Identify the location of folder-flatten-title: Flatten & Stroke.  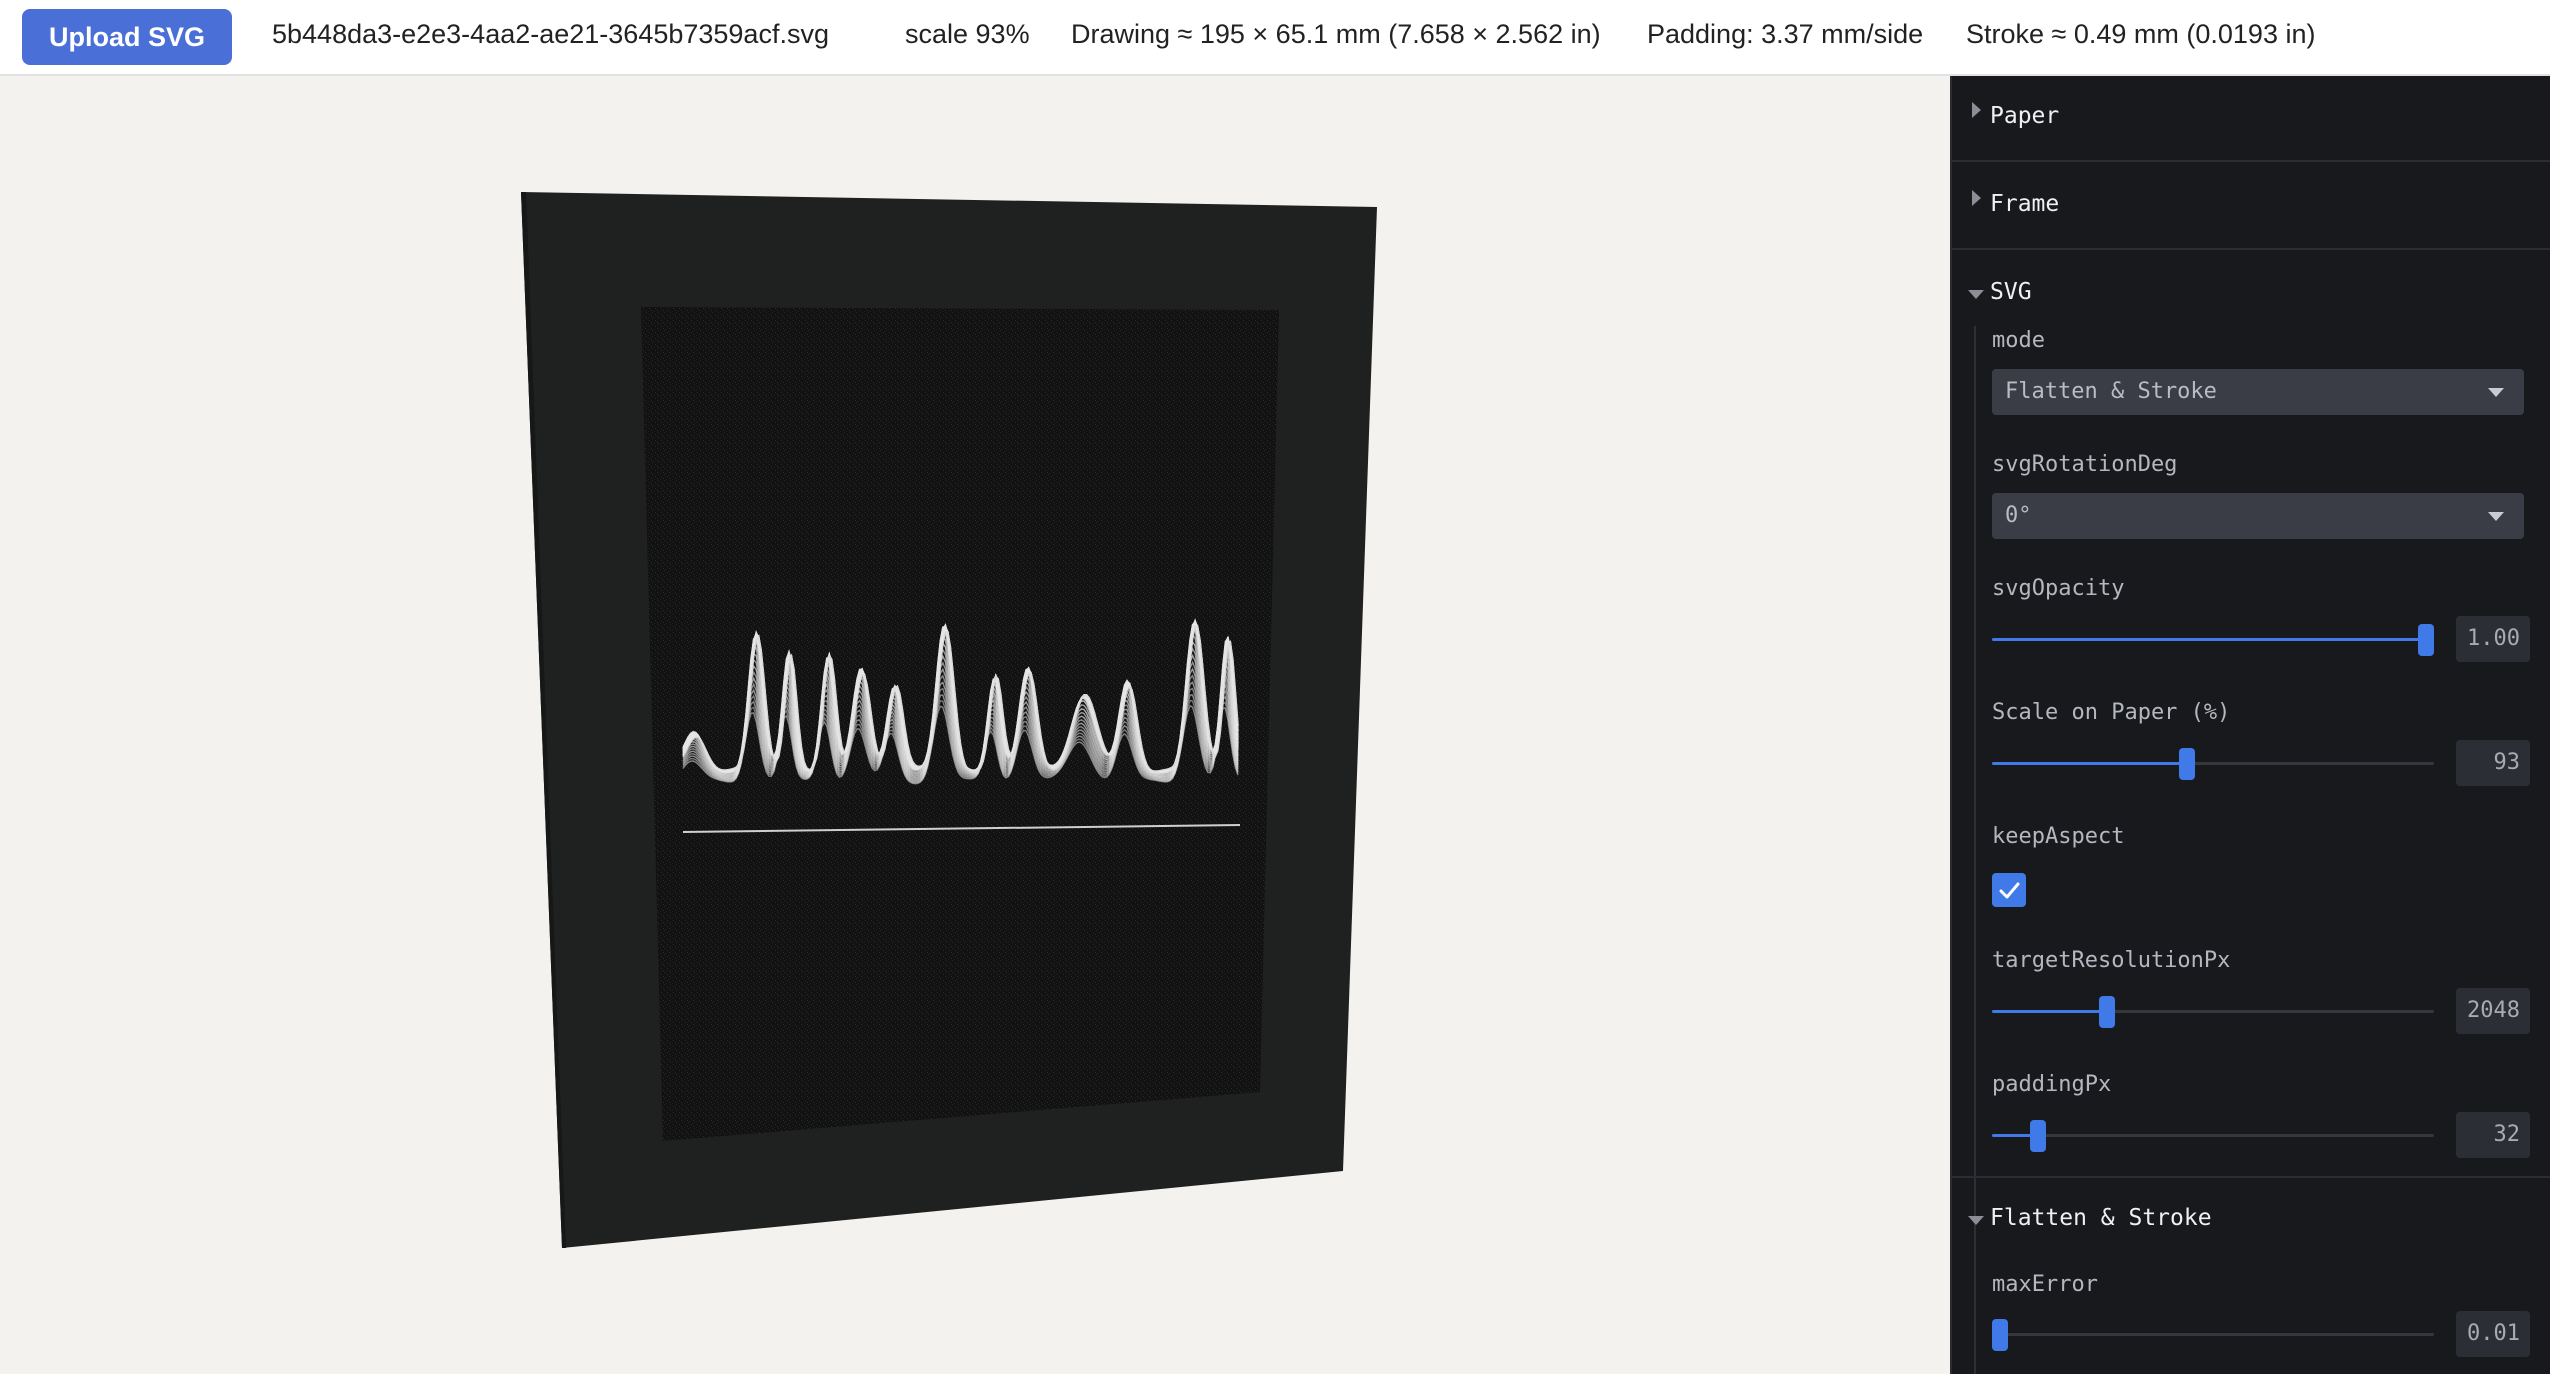
(2101, 1218).